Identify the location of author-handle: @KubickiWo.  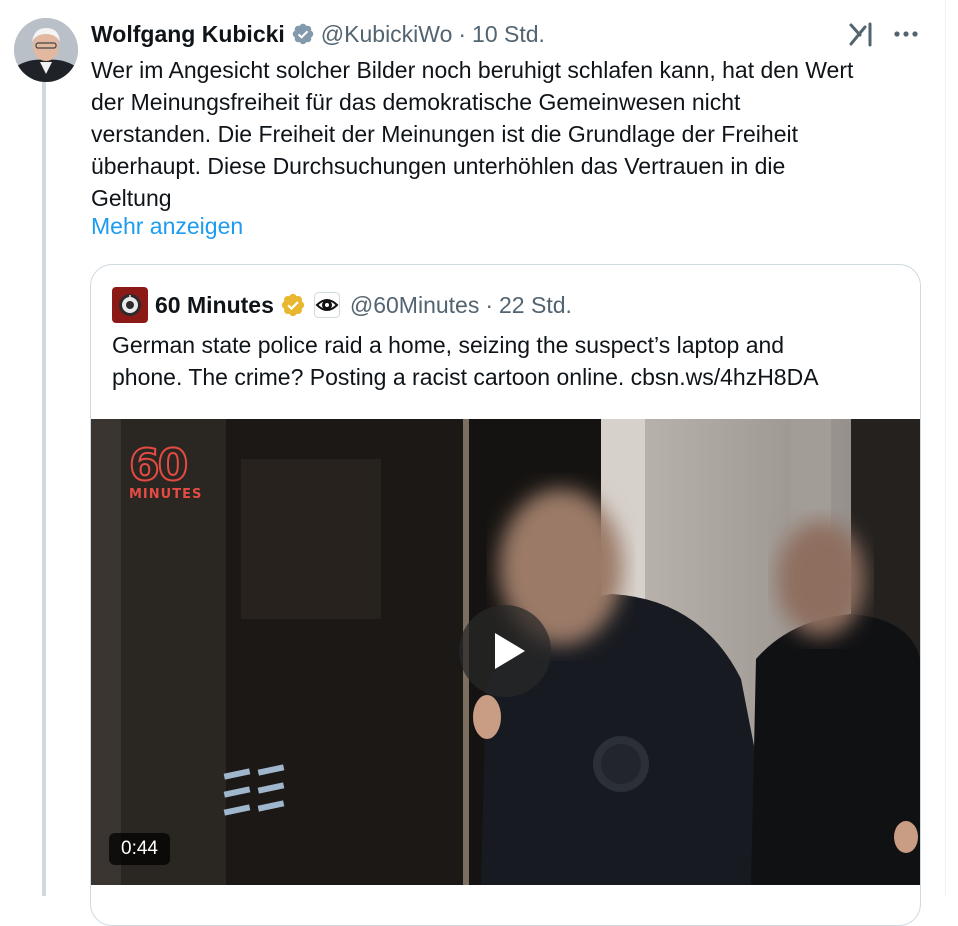
(387, 34).